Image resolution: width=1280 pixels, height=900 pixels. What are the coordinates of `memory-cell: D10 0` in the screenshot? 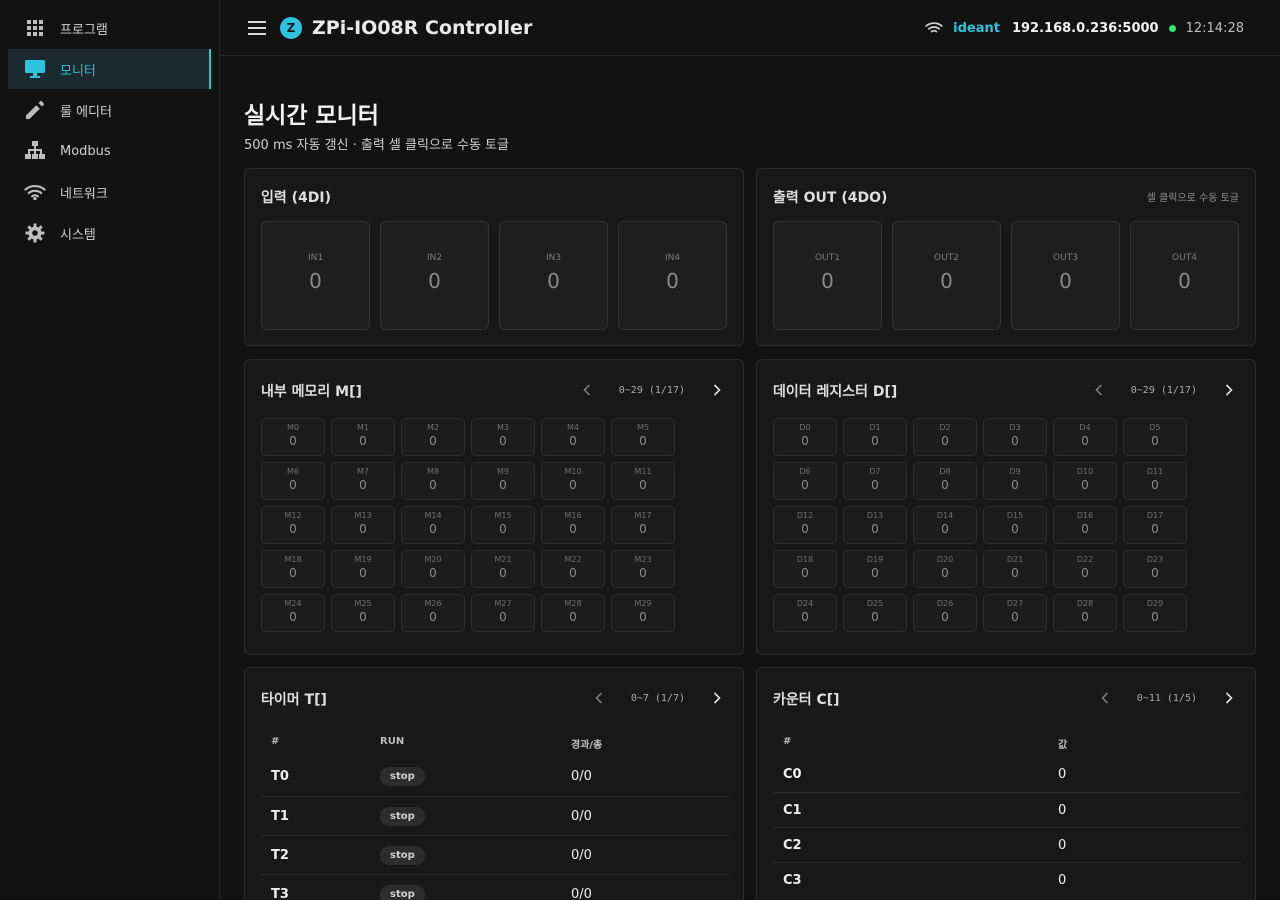 It's located at (1085, 481).